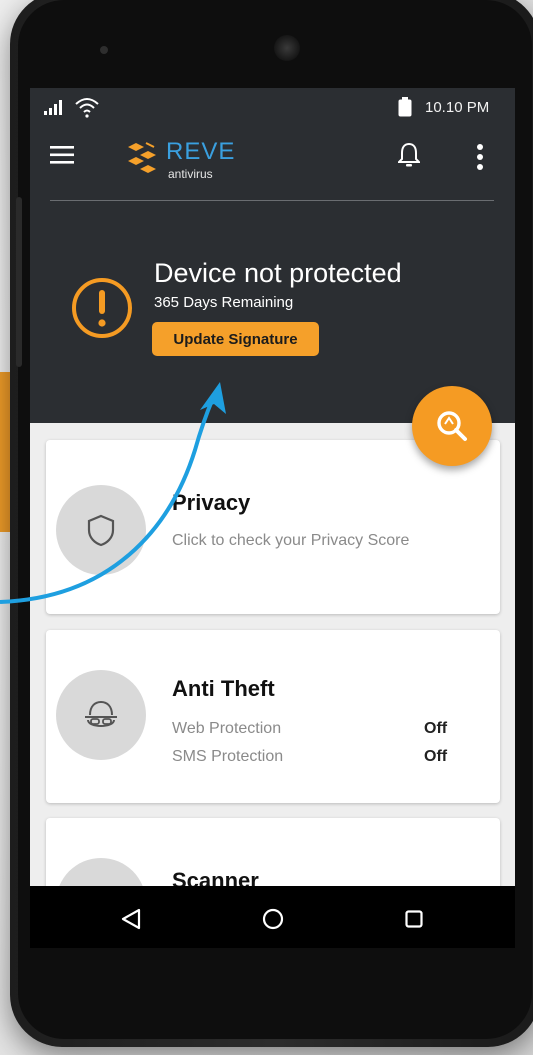 The width and height of the screenshot is (533, 1055). I want to click on header-divider, so click(272, 200).